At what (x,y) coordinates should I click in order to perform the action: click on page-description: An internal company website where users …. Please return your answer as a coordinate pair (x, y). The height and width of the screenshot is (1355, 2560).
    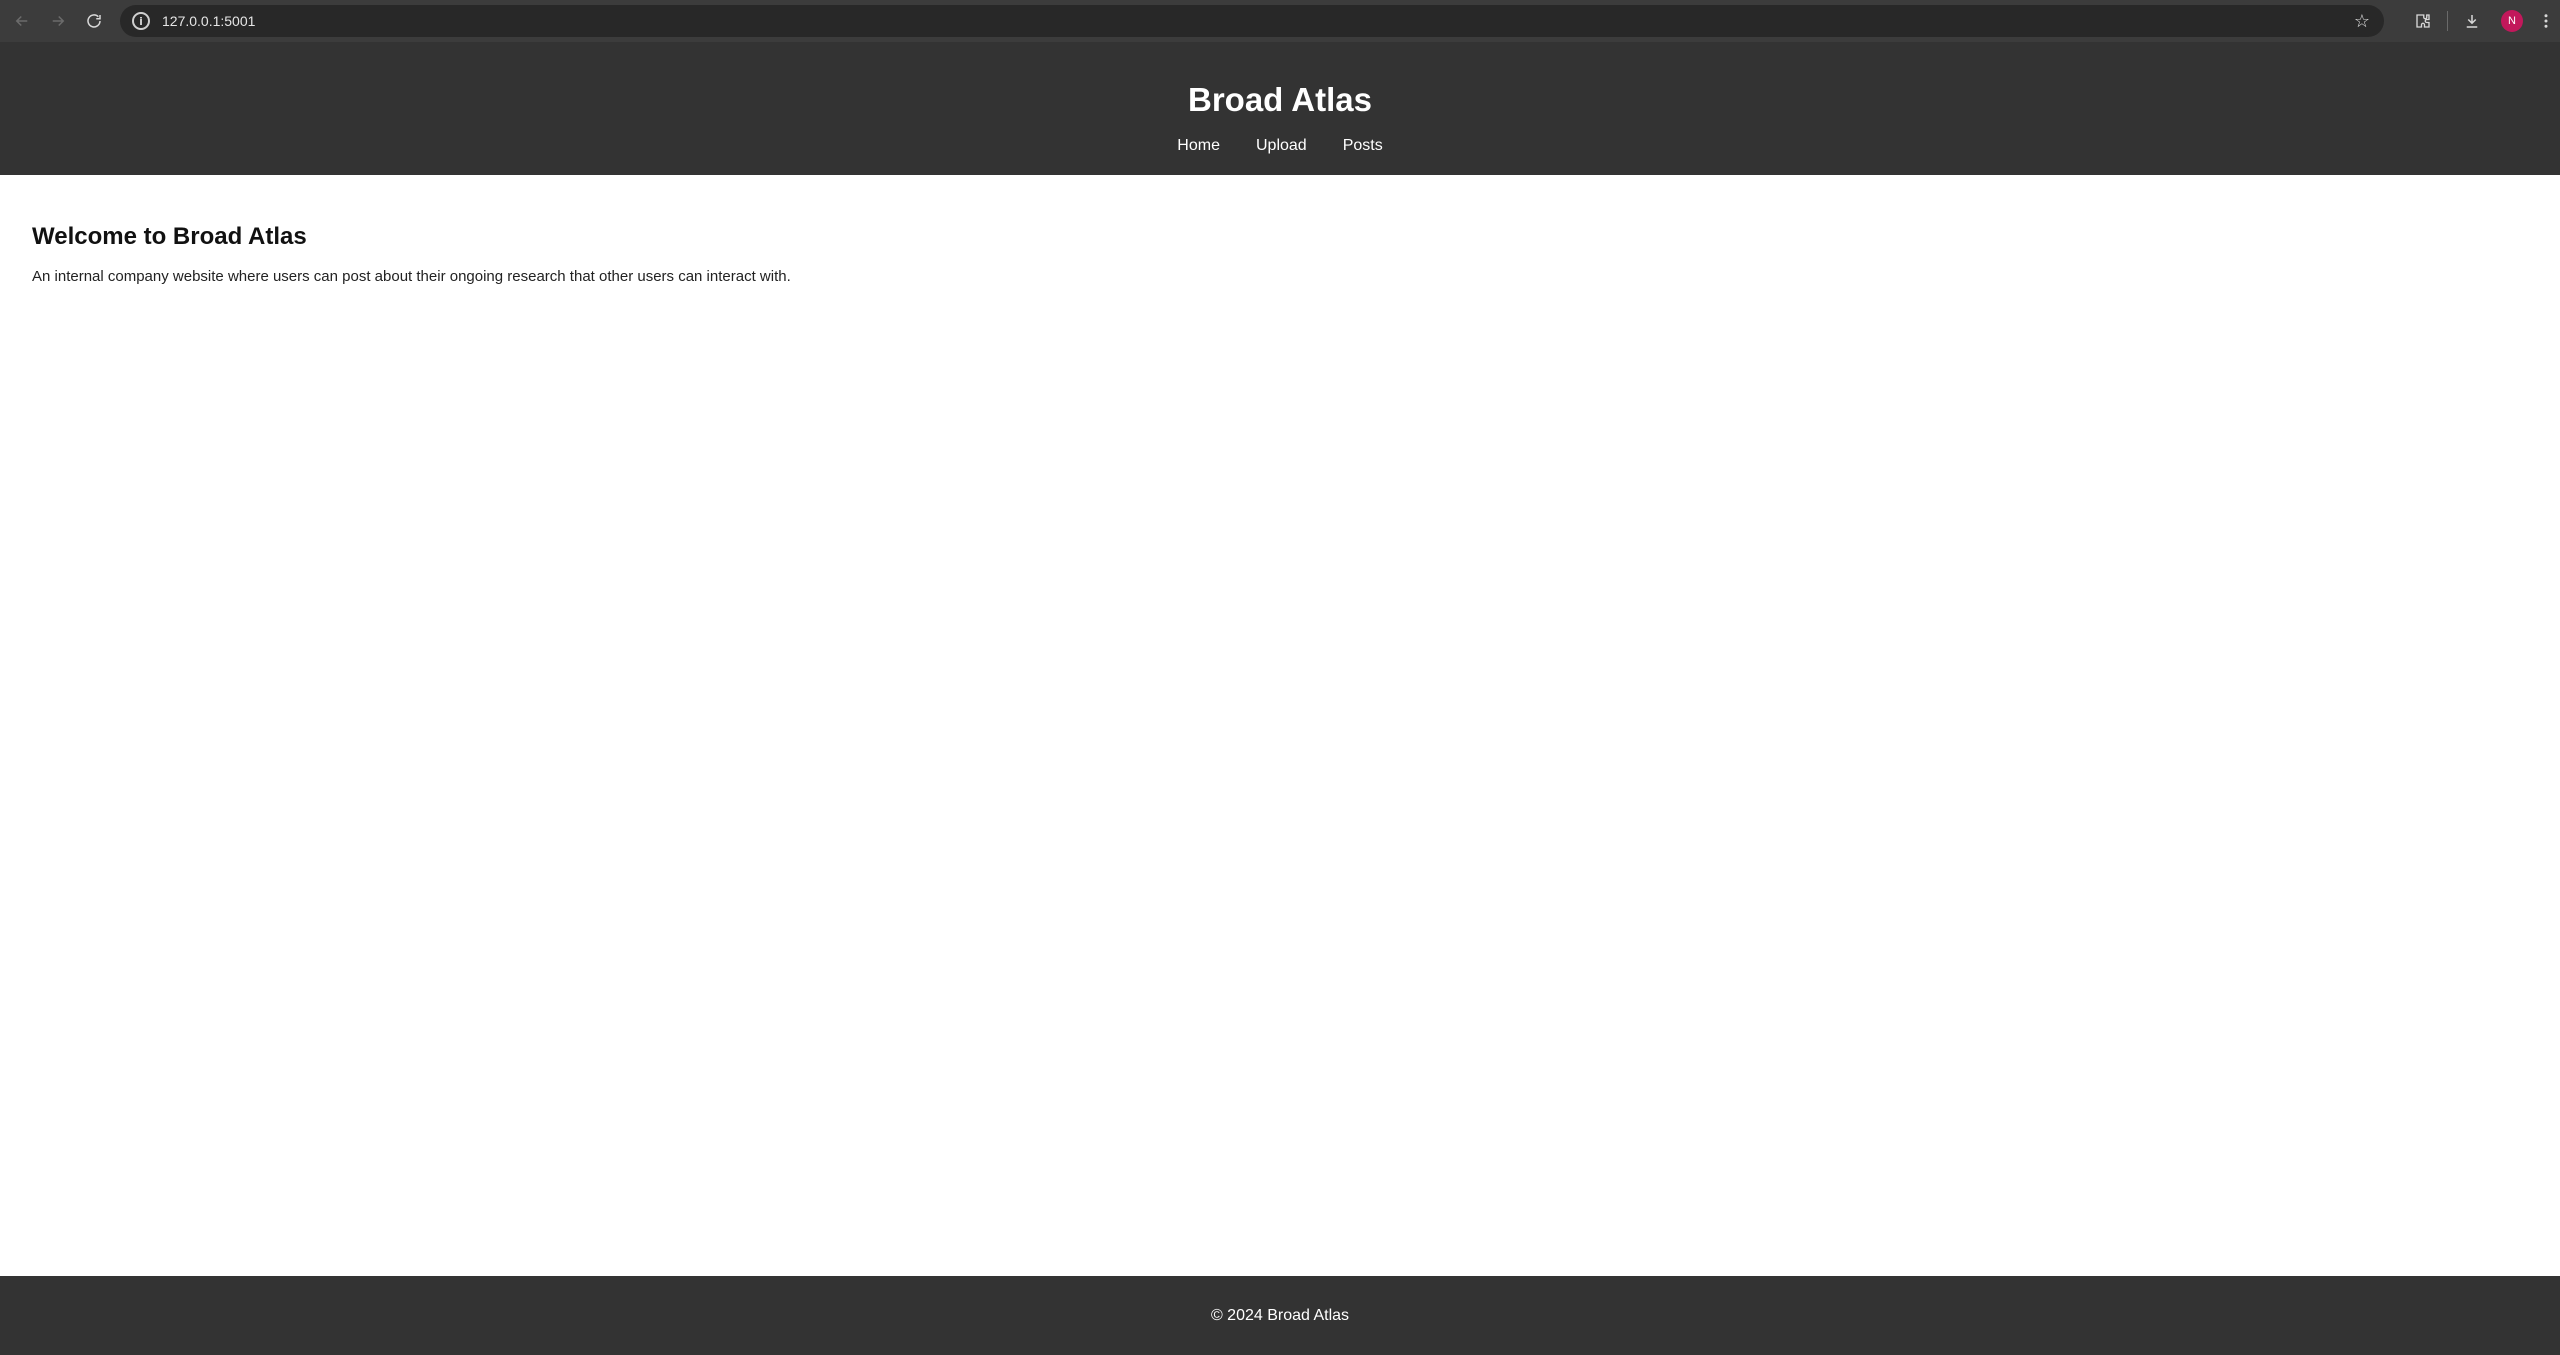
    Looking at the image, I should click on (411, 276).